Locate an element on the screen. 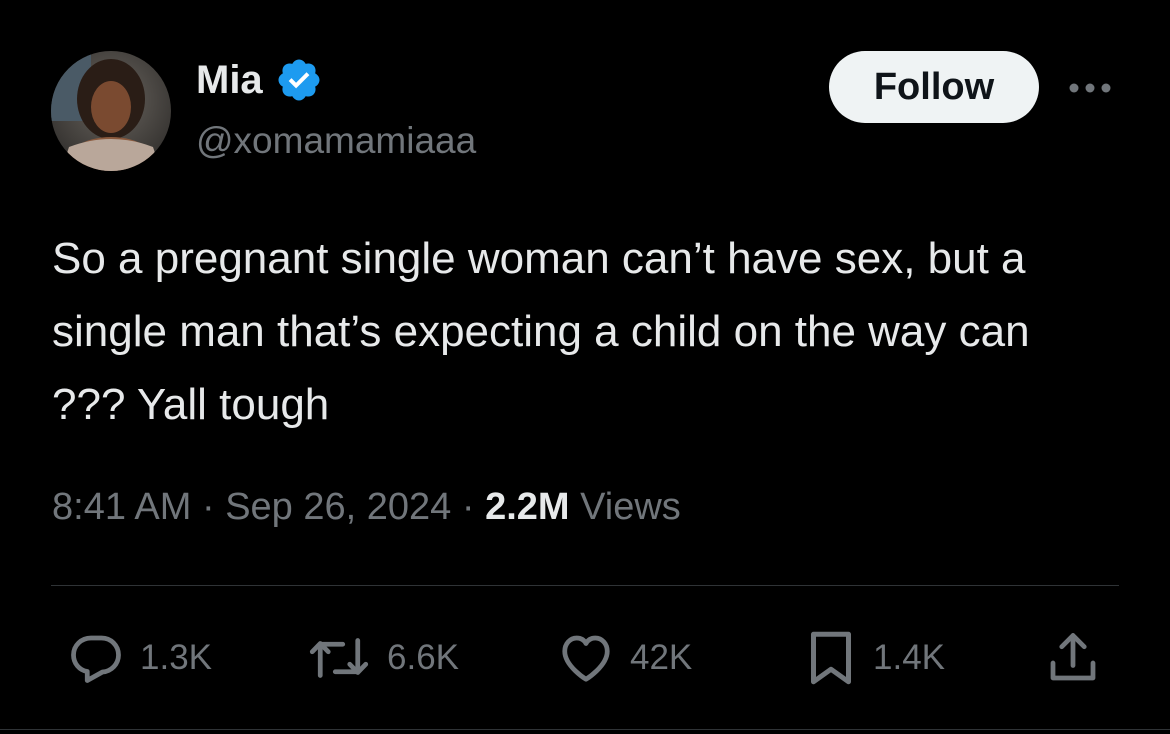  more-horizontal-icon is located at coordinates (1090, 88).